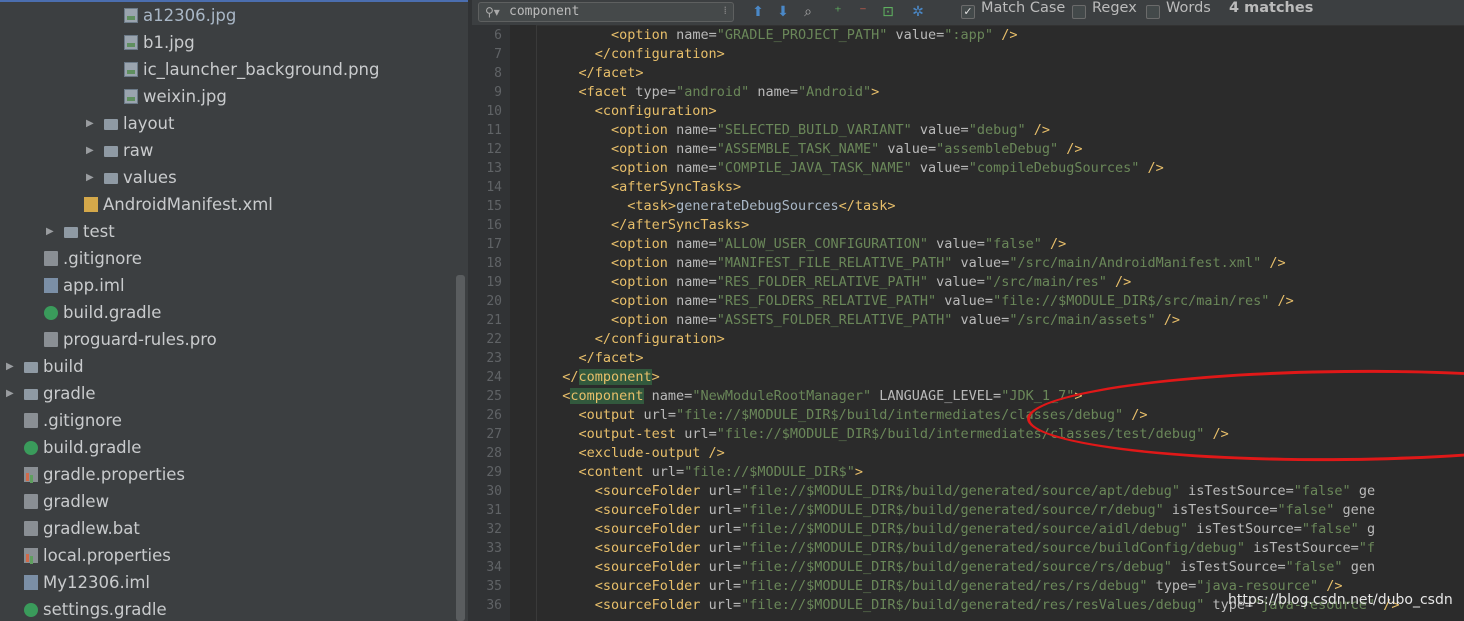  What do you see at coordinates (656, 111) in the screenshot?
I see `code-line: <configuration>` at bounding box center [656, 111].